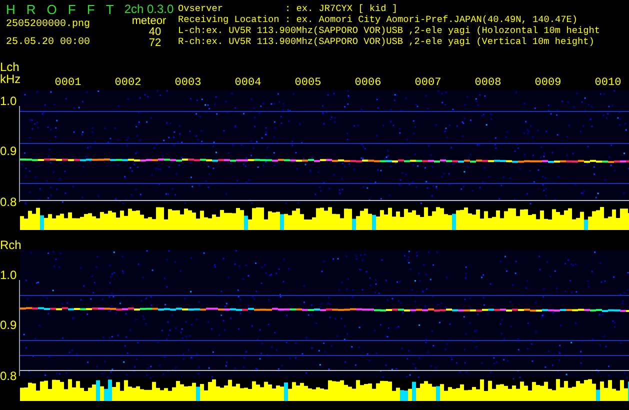 This screenshot has width=629, height=410. I want to click on title-letter: O, so click(51, 10).